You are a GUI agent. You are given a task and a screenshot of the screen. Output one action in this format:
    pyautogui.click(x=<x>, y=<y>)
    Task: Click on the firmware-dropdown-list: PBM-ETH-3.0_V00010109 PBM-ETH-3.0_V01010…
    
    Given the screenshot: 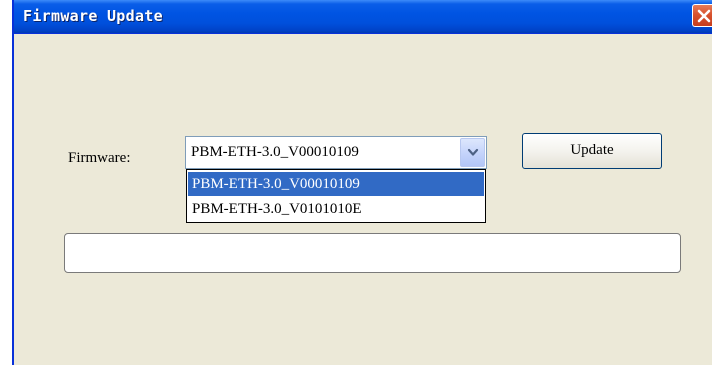 What is the action you would take?
    pyautogui.click(x=336, y=196)
    